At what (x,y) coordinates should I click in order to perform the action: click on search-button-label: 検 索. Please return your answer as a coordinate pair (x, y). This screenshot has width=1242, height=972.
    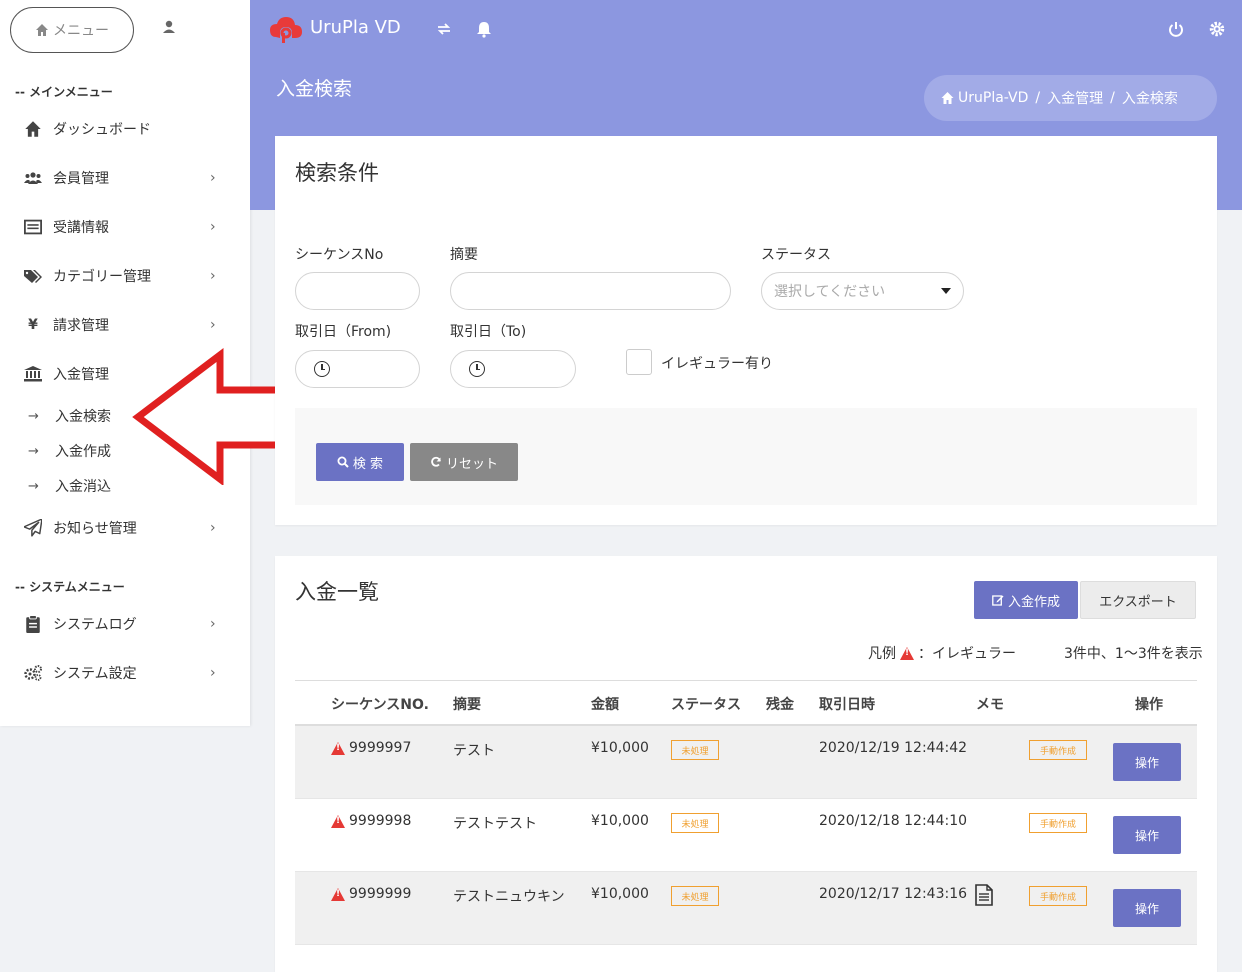
    Looking at the image, I should click on (368, 464).